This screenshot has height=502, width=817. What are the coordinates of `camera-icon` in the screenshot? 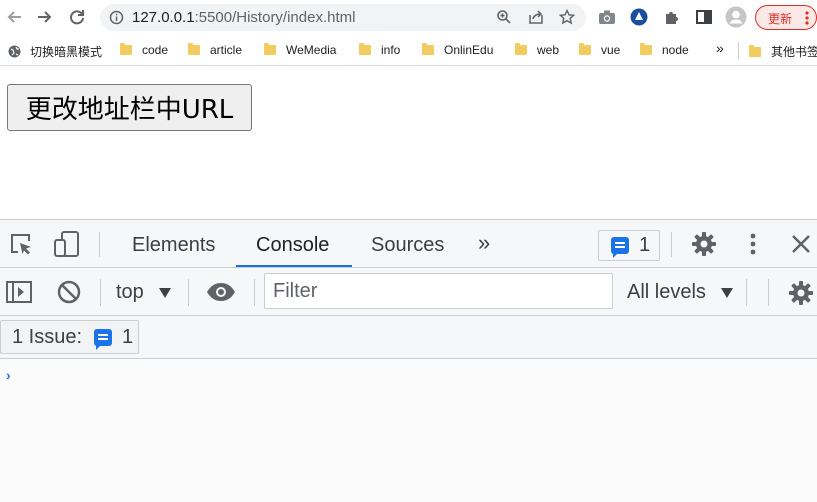 It's located at (607, 17).